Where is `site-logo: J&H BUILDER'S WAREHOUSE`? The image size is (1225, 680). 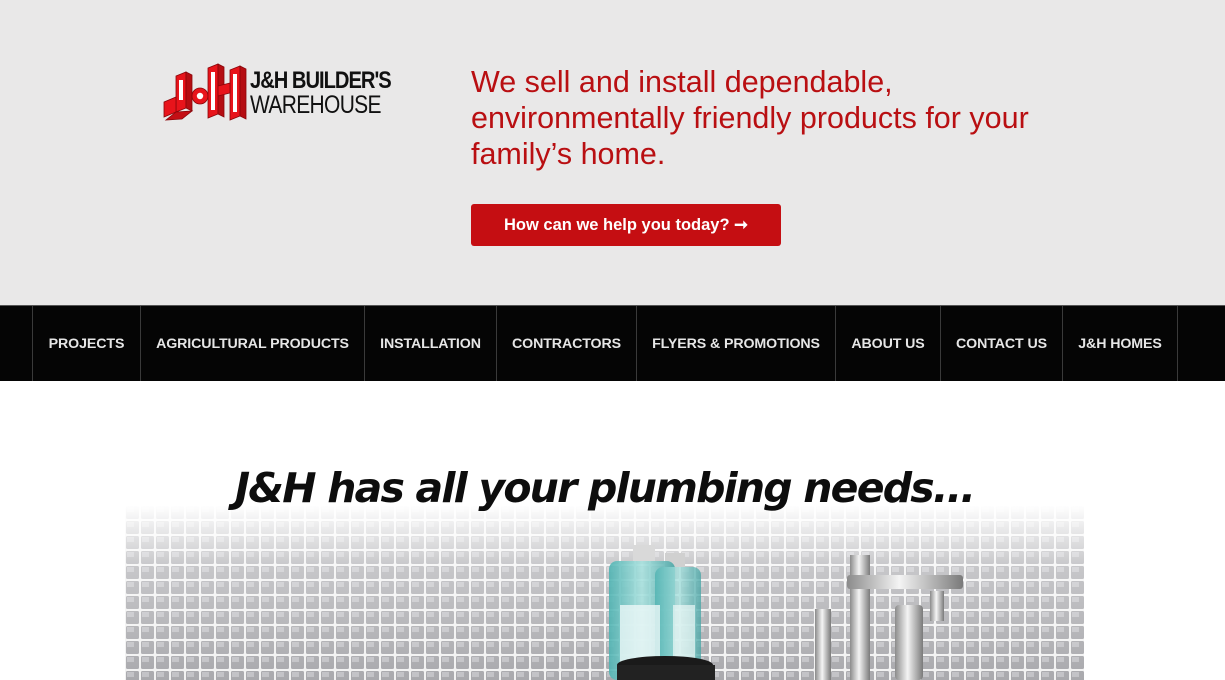 site-logo: J&H BUILDER'S WAREHOUSE is located at coordinates (277, 94).